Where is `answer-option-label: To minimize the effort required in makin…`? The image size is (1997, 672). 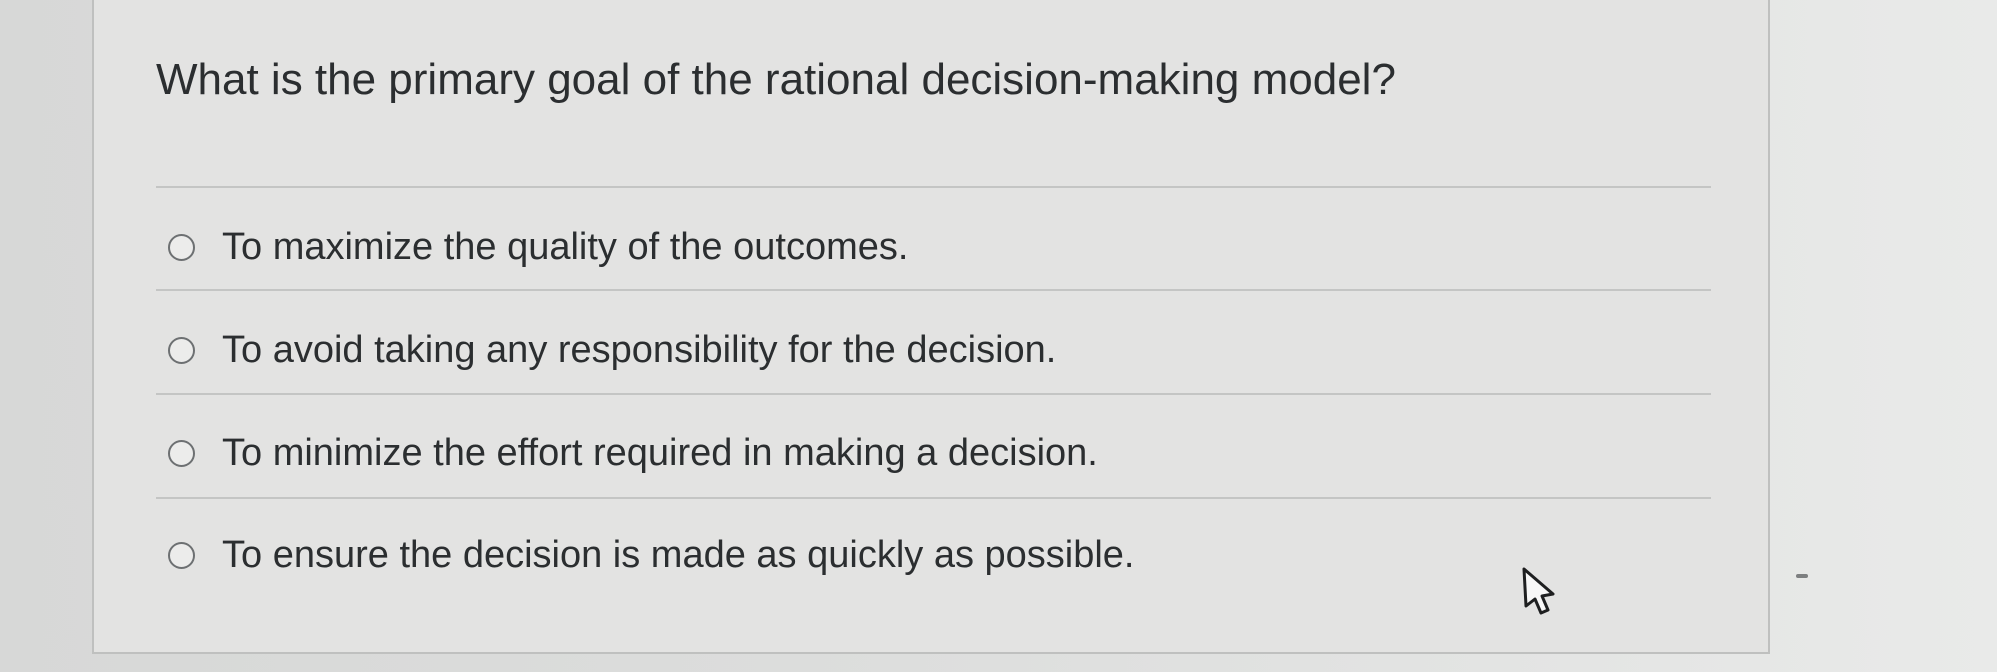 answer-option-label: To minimize the effort required in makin… is located at coordinates (660, 453).